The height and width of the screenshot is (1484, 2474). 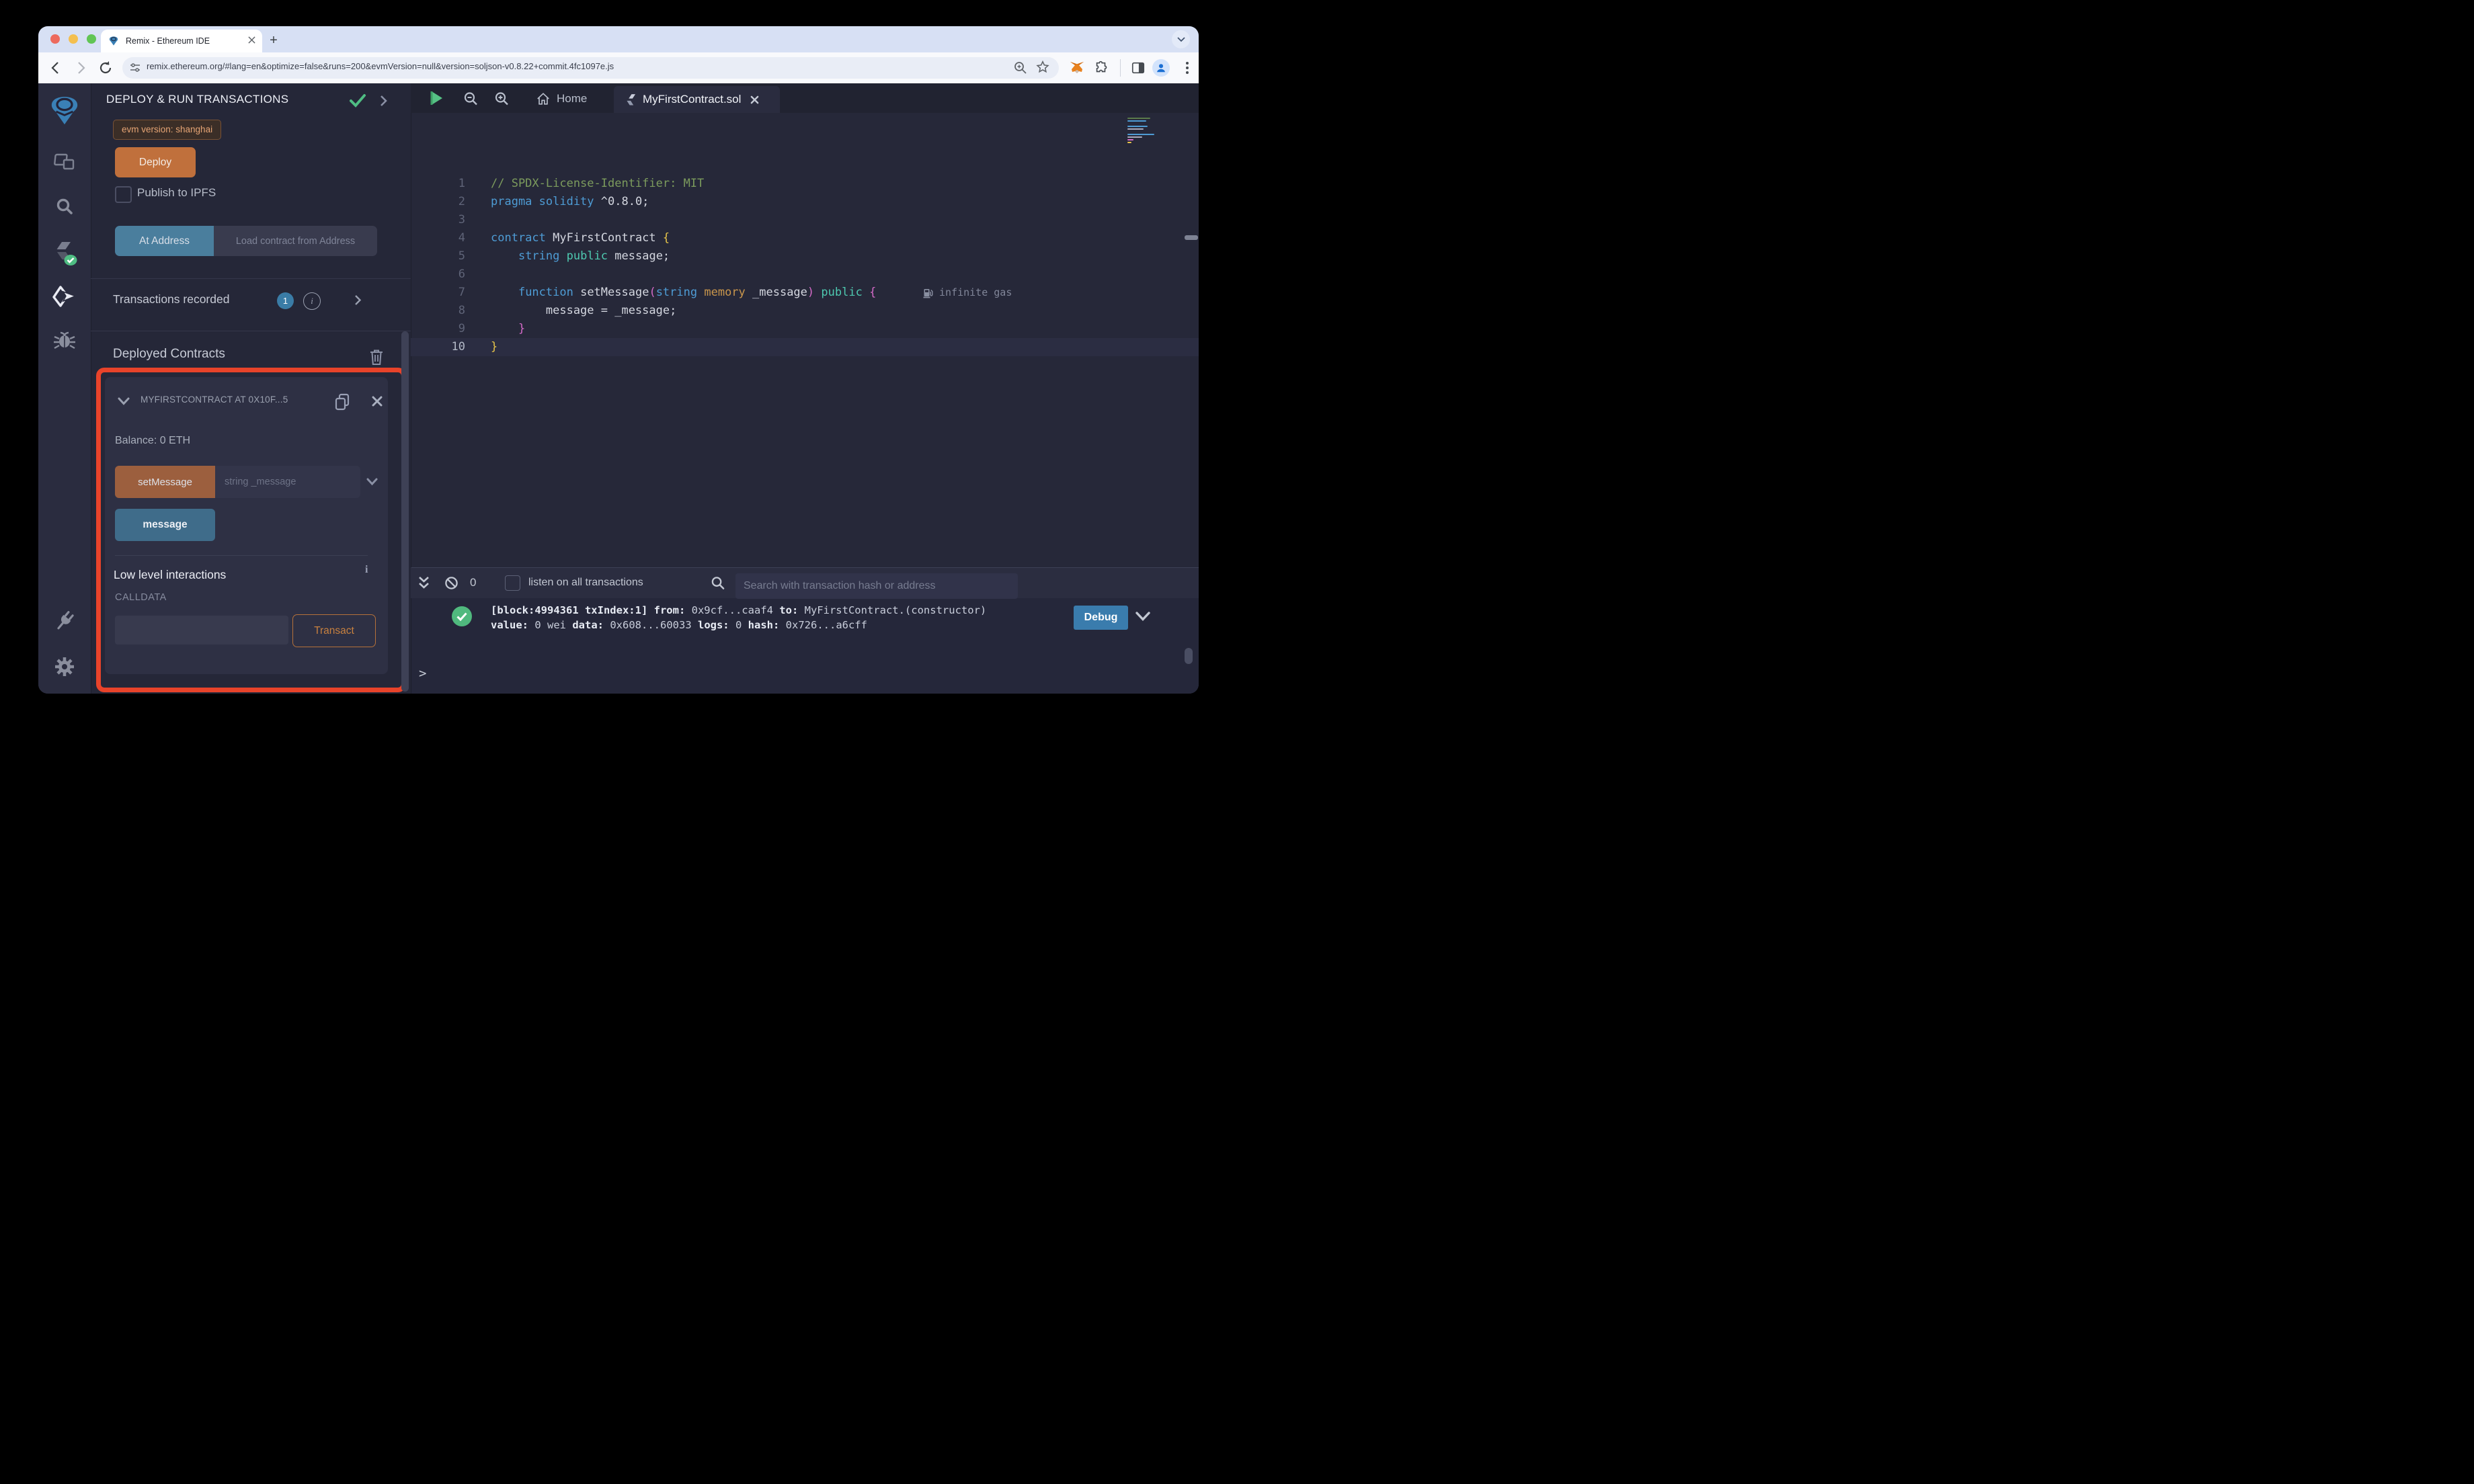 I want to click on set-message-input: string _message, so click(x=287, y=482).